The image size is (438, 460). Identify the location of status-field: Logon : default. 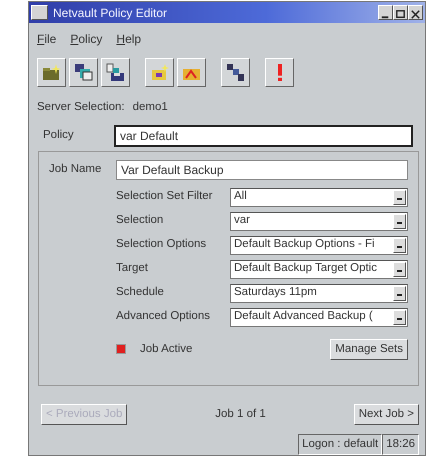
(340, 444).